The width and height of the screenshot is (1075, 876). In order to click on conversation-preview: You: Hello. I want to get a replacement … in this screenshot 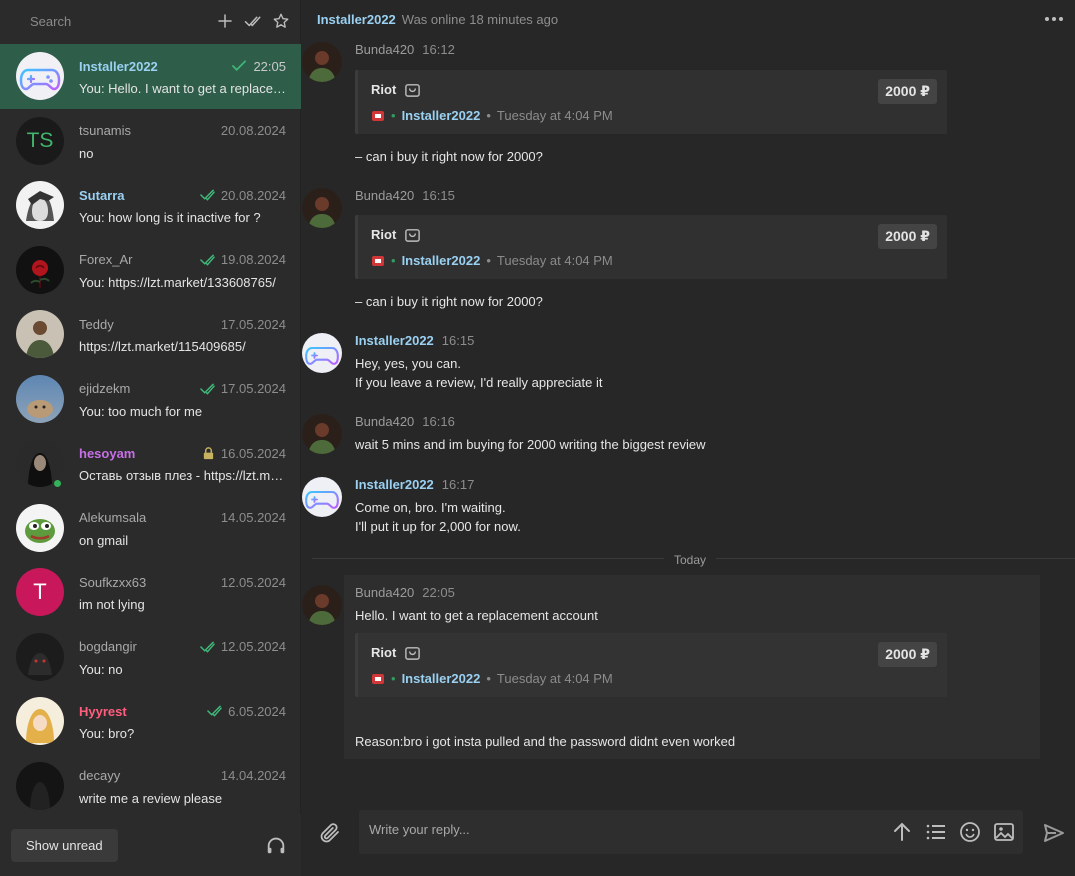, I will do `click(182, 89)`.